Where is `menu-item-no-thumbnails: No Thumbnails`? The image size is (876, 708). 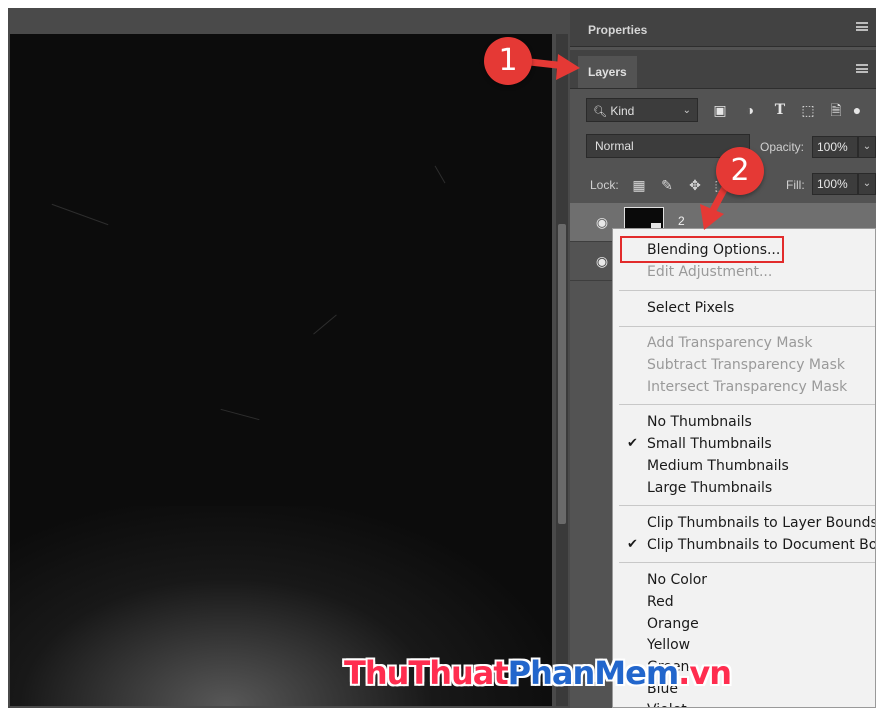 menu-item-no-thumbnails: No Thumbnails is located at coordinates (699, 422).